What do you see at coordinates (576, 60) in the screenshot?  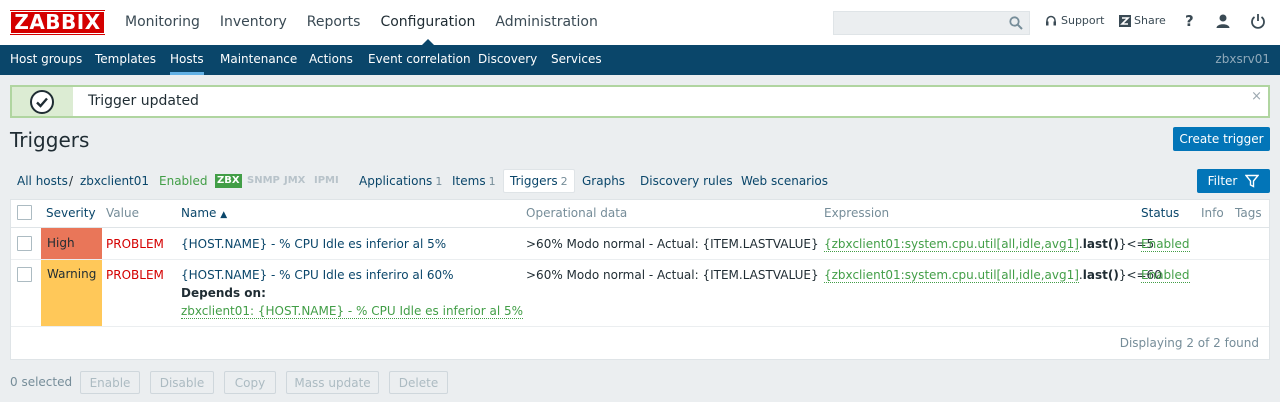 I see `submenu-services: Services` at bounding box center [576, 60].